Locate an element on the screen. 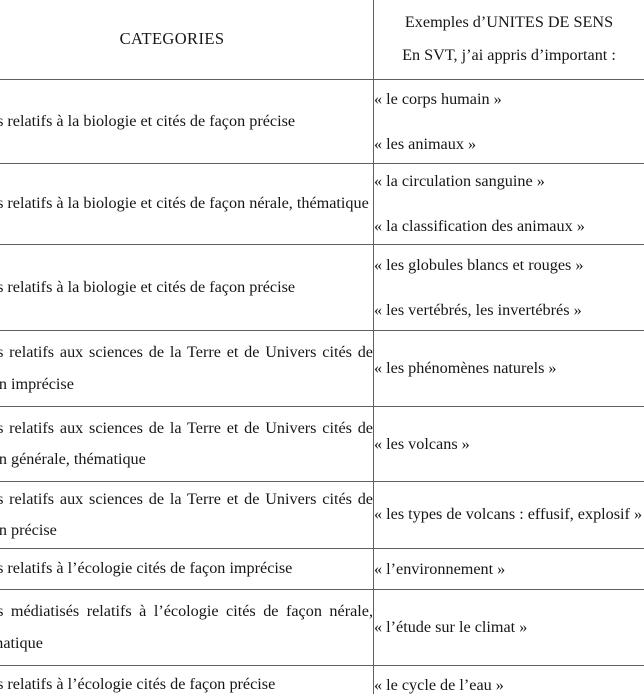 The height and width of the screenshot is (694, 644). unit-item: « la circulation sanguine » is located at coordinates (459, 181).